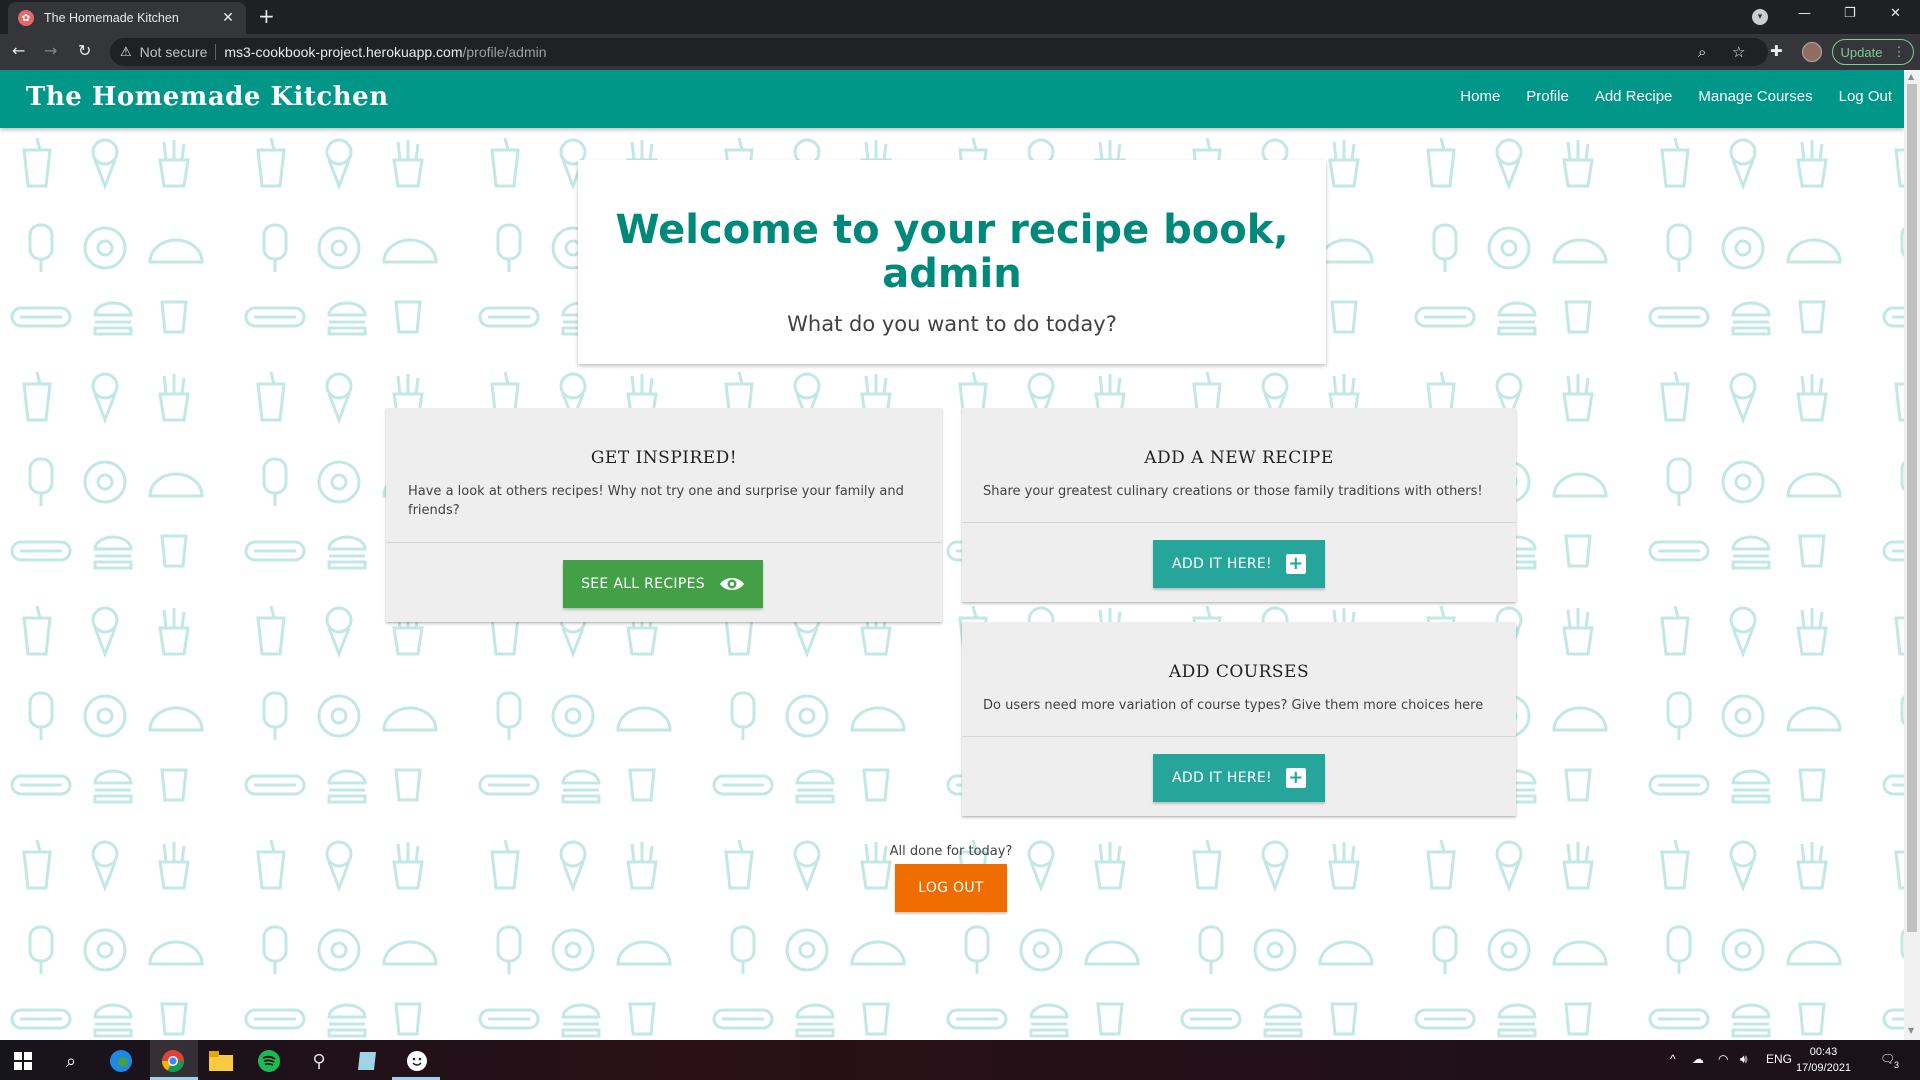 The image size is (1920, 1080). I want to click on windows-start-icon, so click(23, 1061).